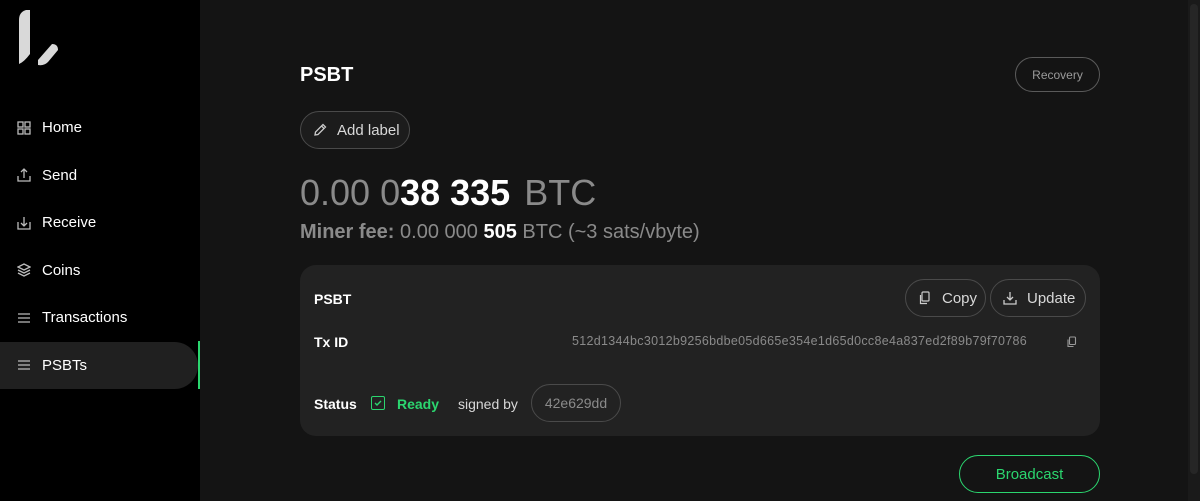  I want to click on fee-dim-part: 0.00 000, so click(439, 232).